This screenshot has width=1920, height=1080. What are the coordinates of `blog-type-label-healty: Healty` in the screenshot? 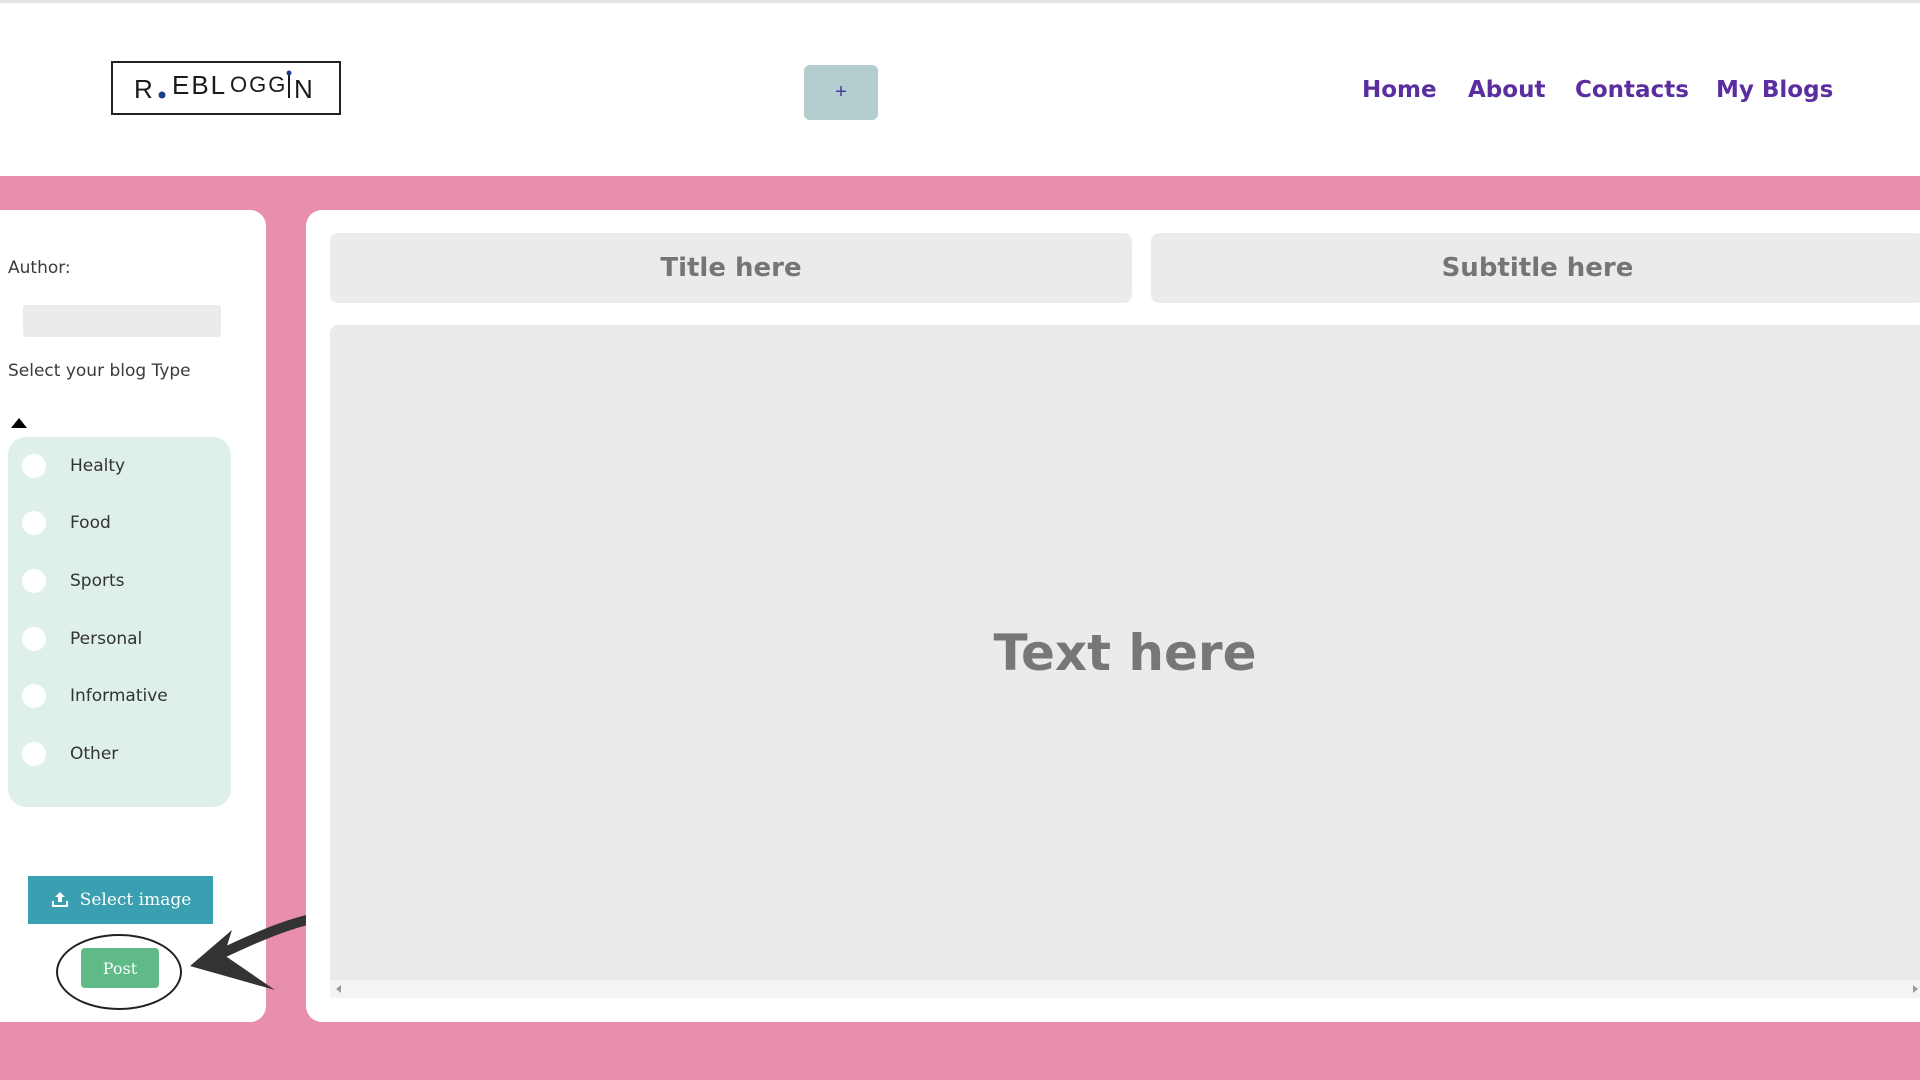 It's located at (98, 466).